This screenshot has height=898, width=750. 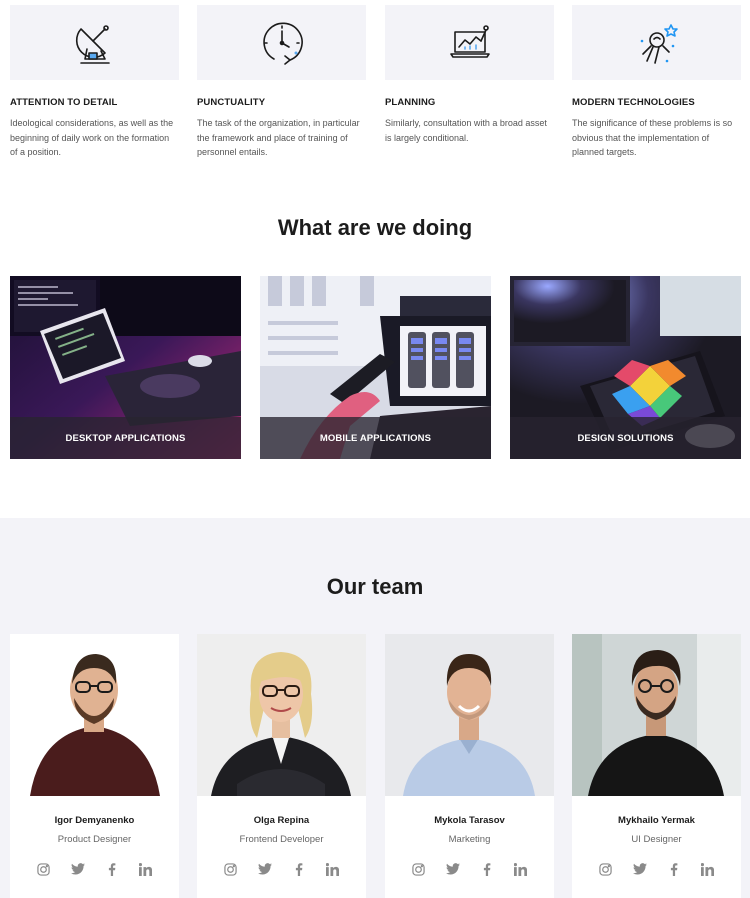 I want to click on clock-icon, so click(x=282, y=43).